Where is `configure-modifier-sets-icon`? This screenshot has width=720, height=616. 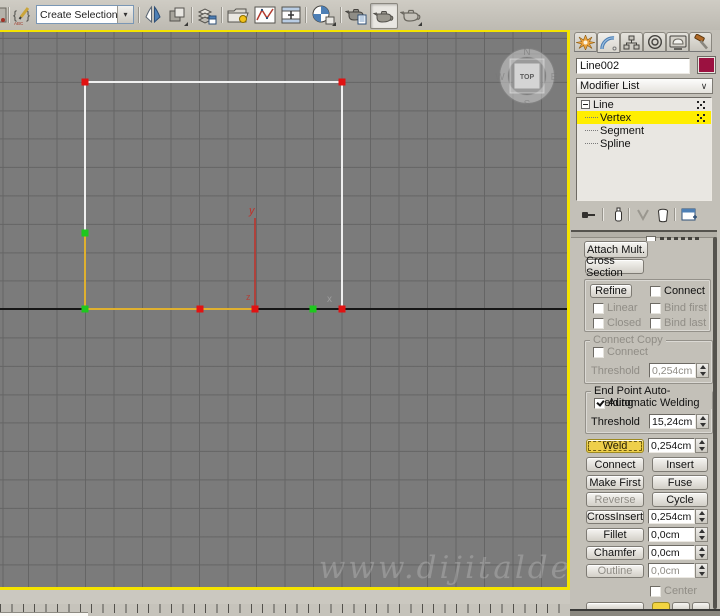
configure-modifier-sets-icon is located at coordinates (689, 215).